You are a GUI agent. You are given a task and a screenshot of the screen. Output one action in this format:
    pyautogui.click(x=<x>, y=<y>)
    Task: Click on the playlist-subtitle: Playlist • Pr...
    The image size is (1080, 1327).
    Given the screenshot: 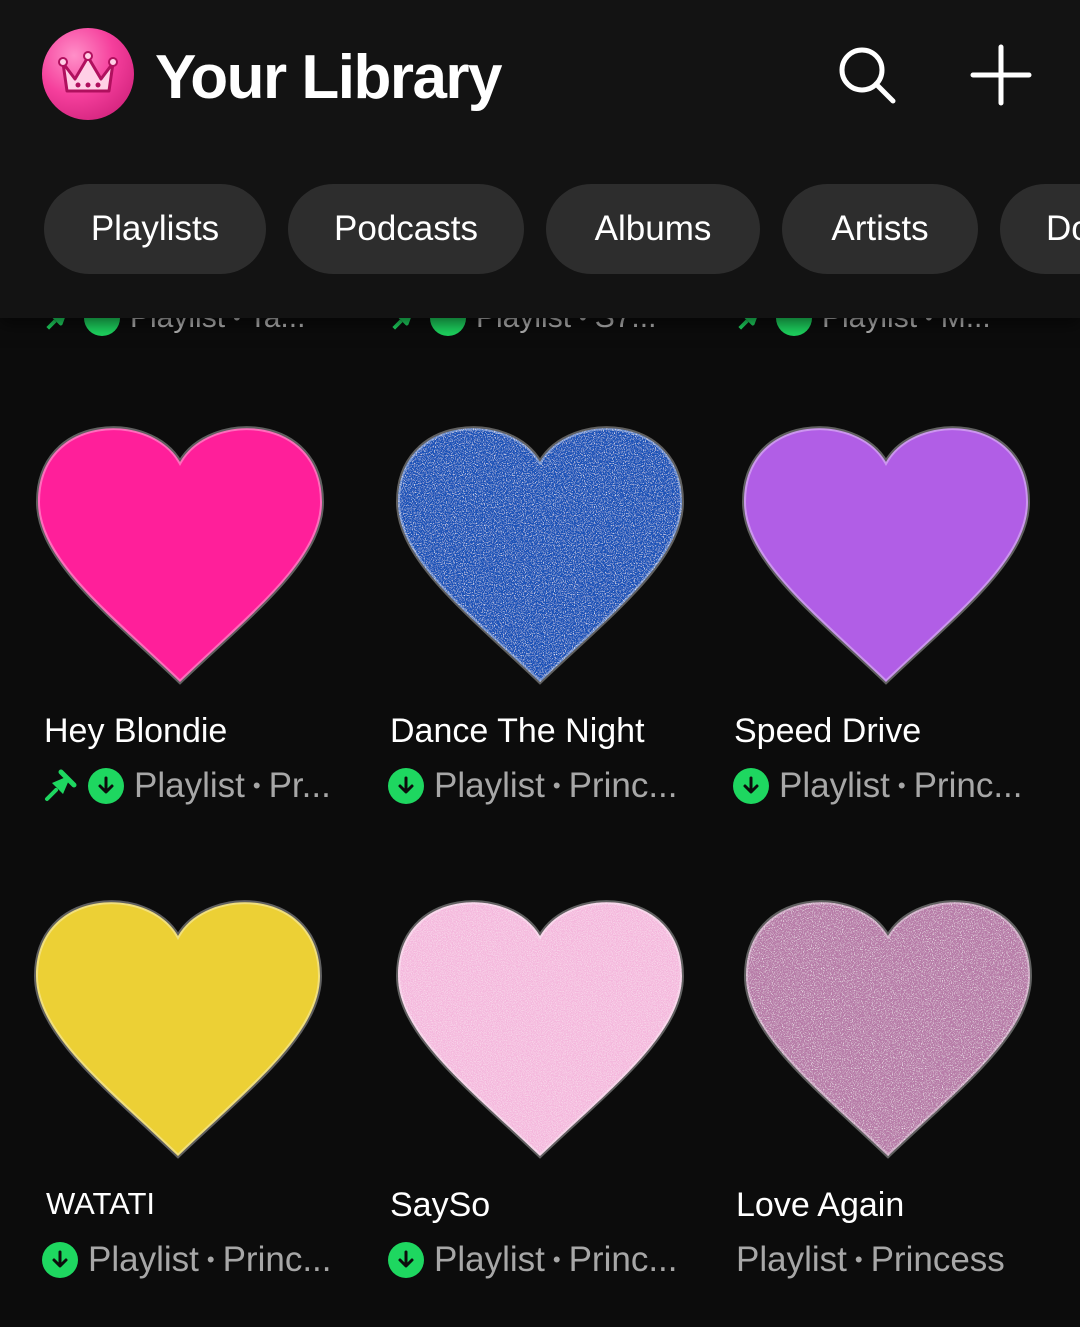 What is the action you would take?
    pyautogui.click(x=186, y=786)
    